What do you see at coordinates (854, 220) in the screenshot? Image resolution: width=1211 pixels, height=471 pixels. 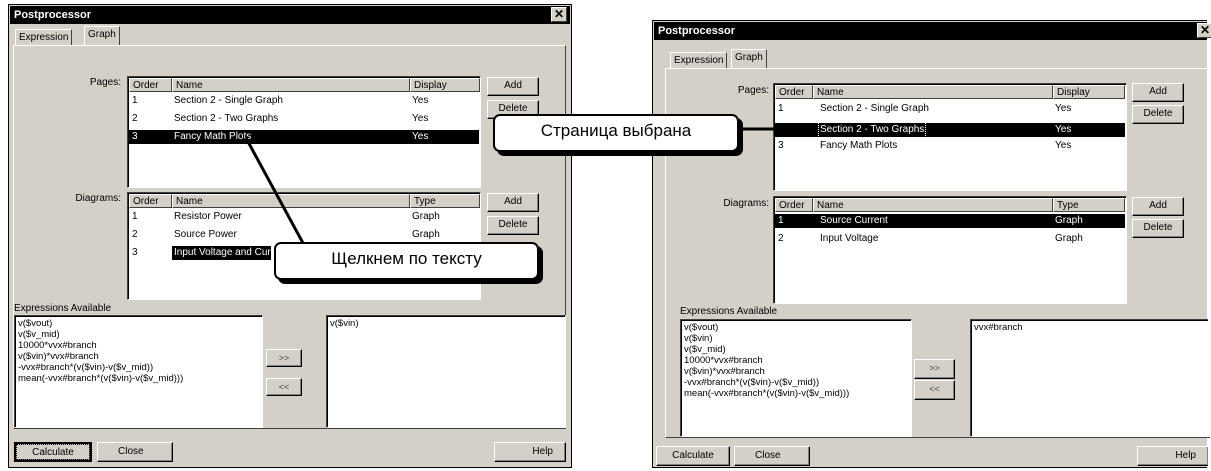 I see `name-cell: Source Current` at bounding box center [854, 220].